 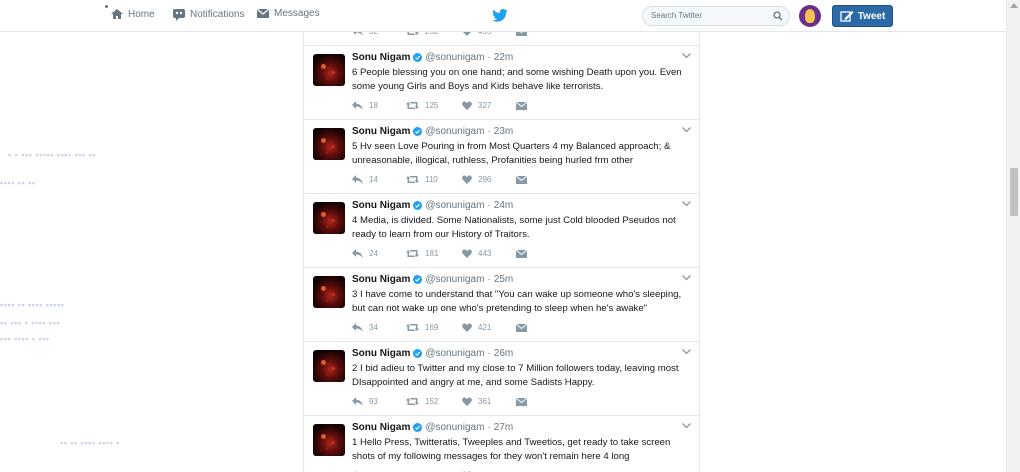 I want to click on tweet-header: Sonu Nigam @sonunigam · 25m, so click(x=432, y=279).